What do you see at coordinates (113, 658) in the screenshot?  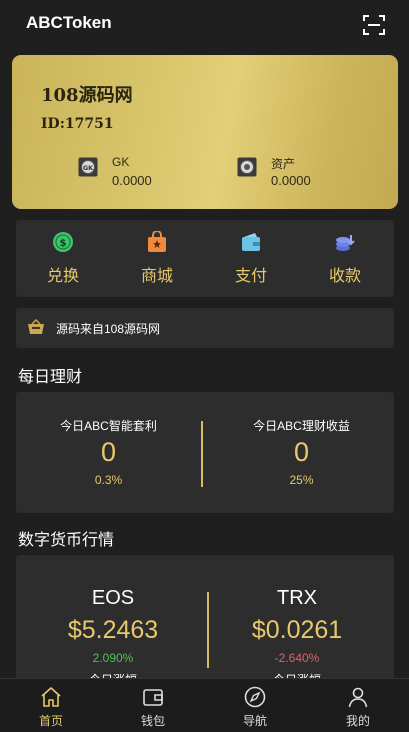 I see `coin-change: 2.090%` at bounding box center [113, 658].